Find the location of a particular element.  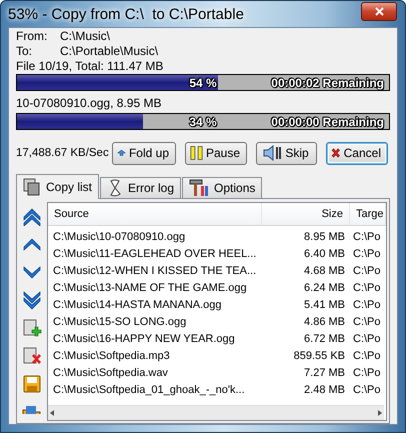

path-value: C:\Music\ is located at coordinates (85, 36).